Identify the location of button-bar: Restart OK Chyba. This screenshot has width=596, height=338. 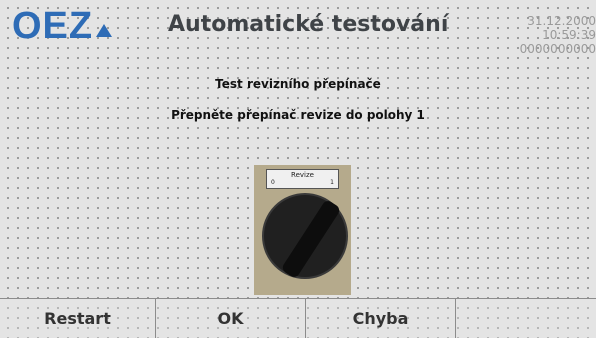
(298, 318).